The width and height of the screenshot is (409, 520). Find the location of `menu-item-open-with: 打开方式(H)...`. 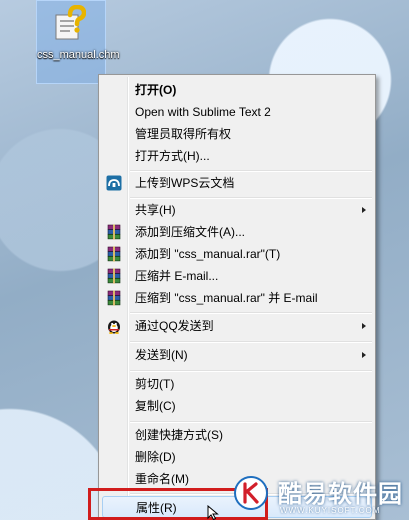

menu-item-open-with: 打开方式(H)... is located at coordinates (237, 156).